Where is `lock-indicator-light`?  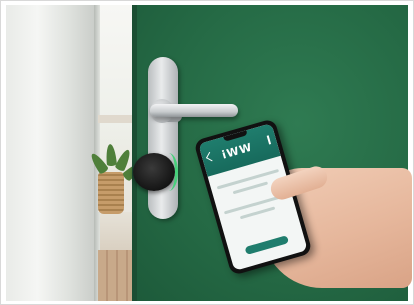
lock-indicator-light is located at coordinates (169, 172).